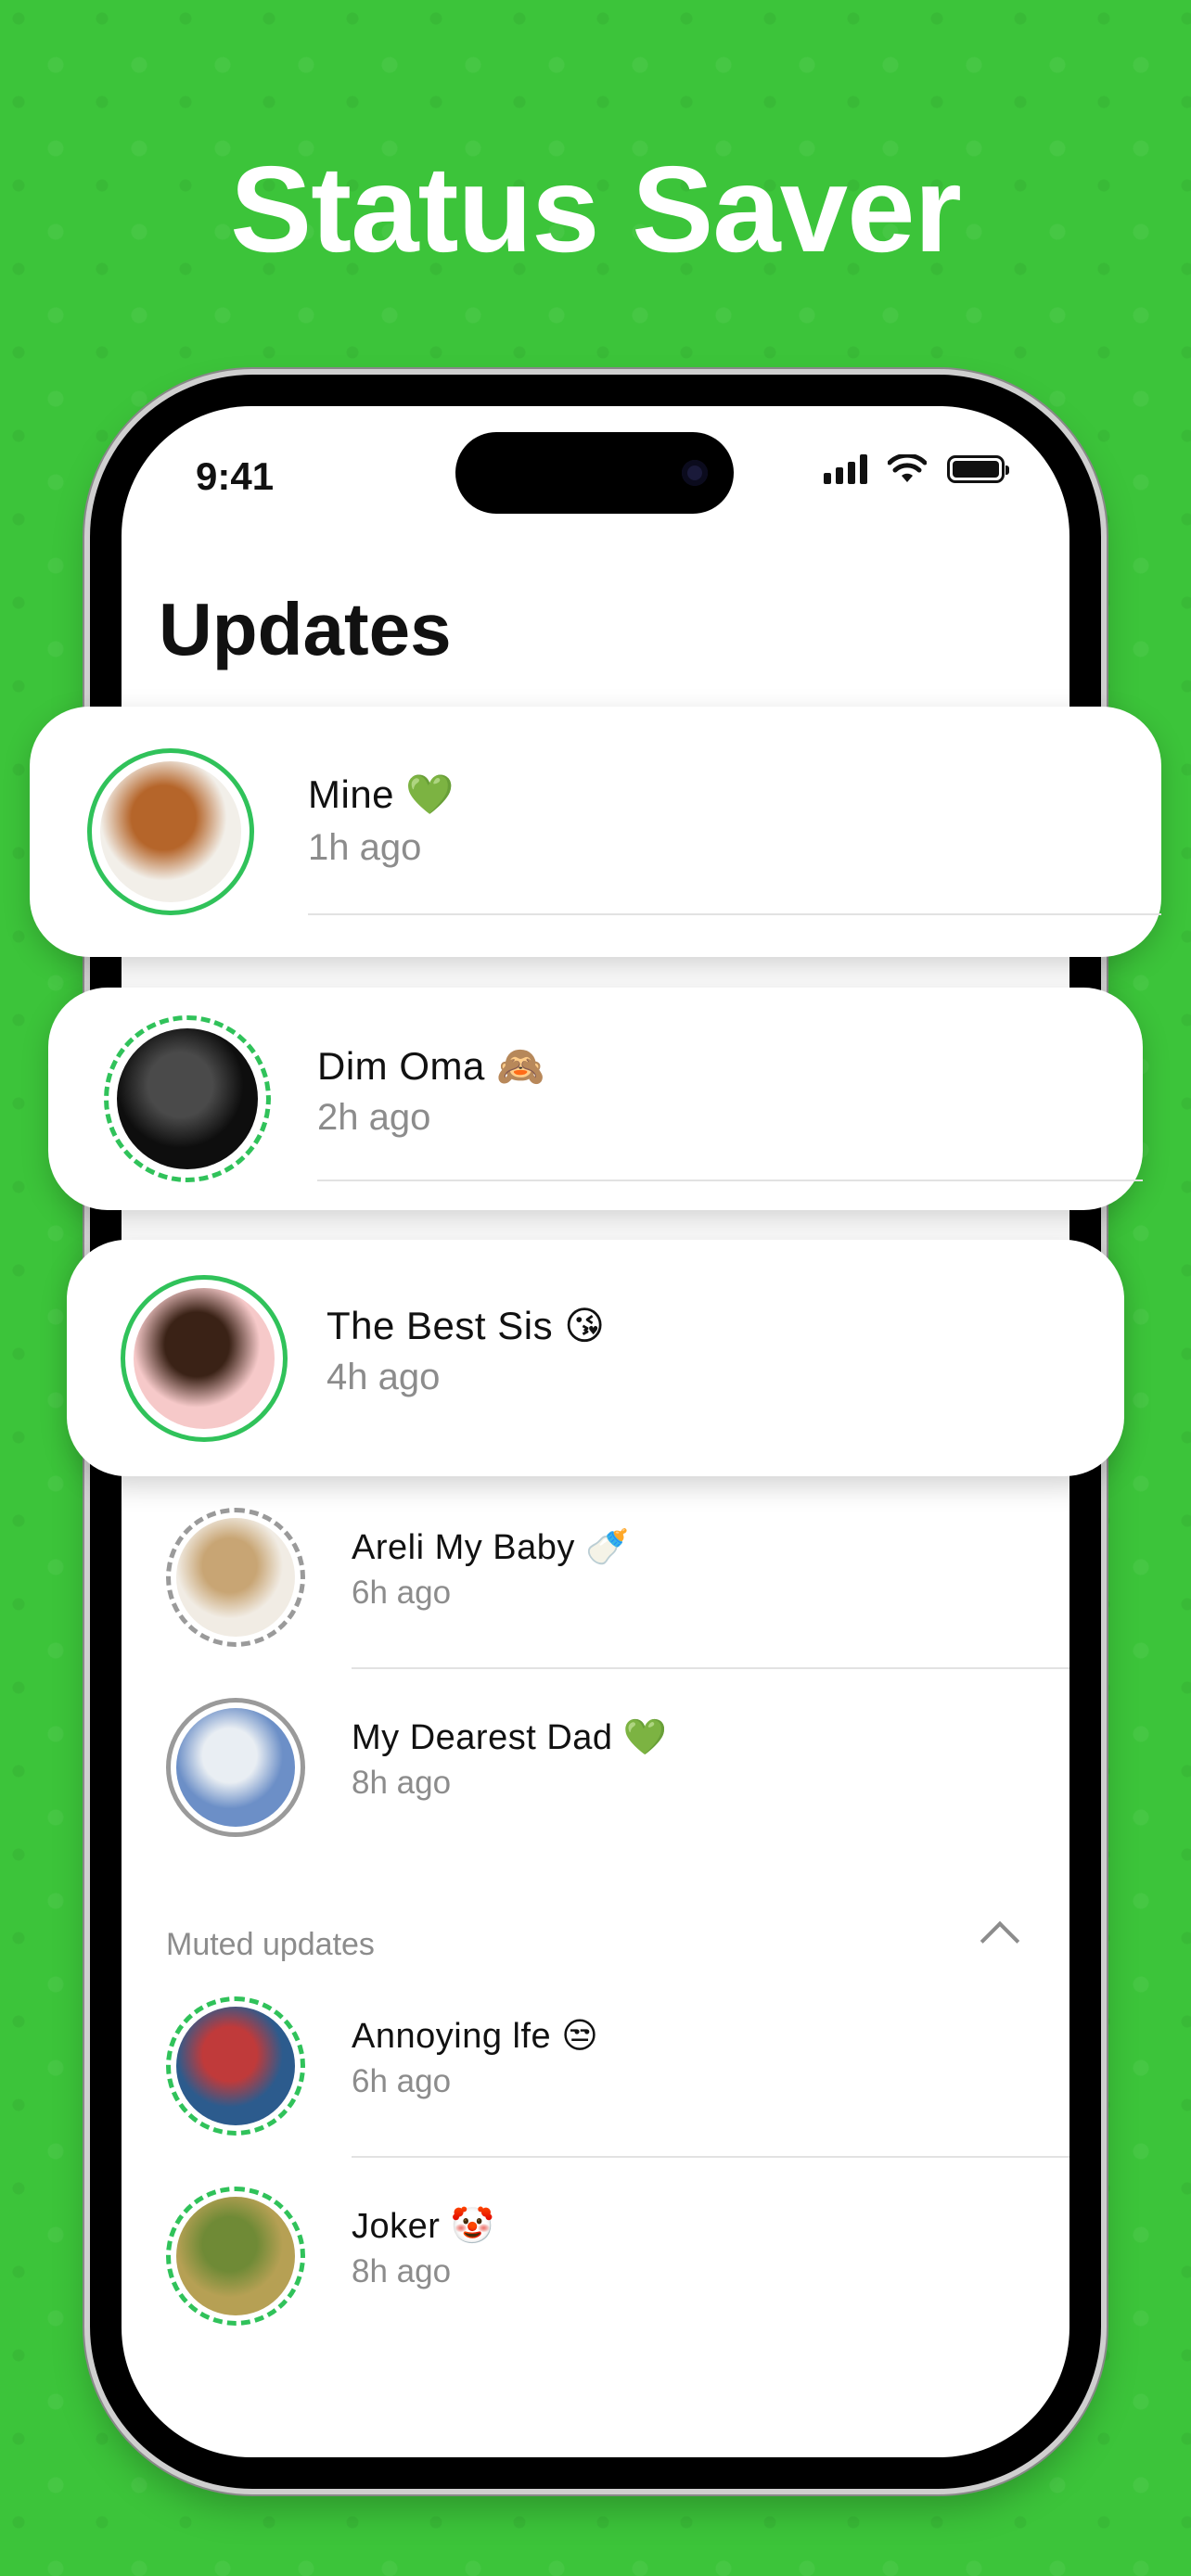 The height and width of the screenshot is (2576, 1191). I want to click on status-card: Mine 💚 1h ago, so click(595, 832).